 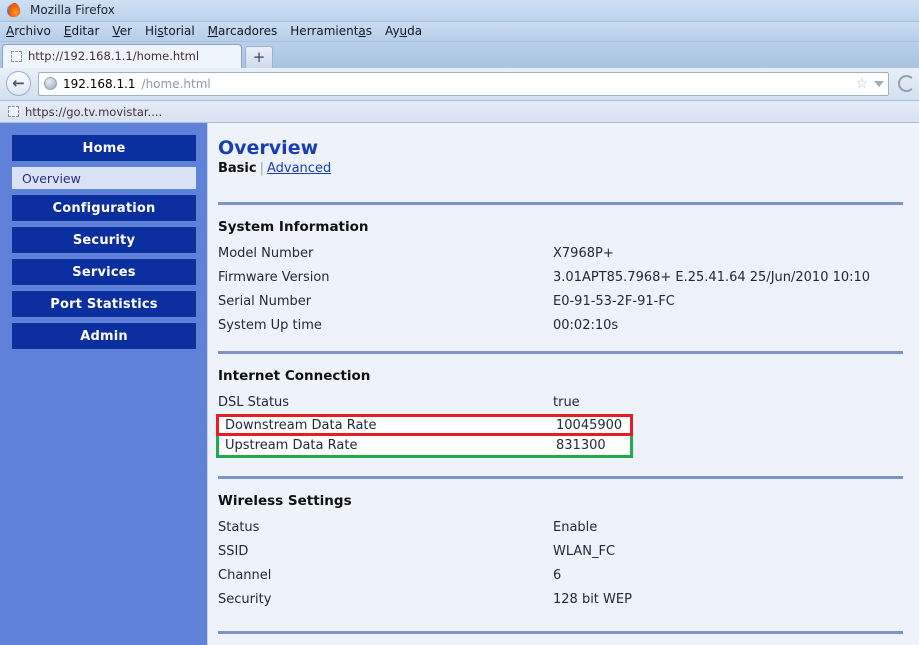 I want to click on sidebar-item-home: Home, so click(x=104, y=148).